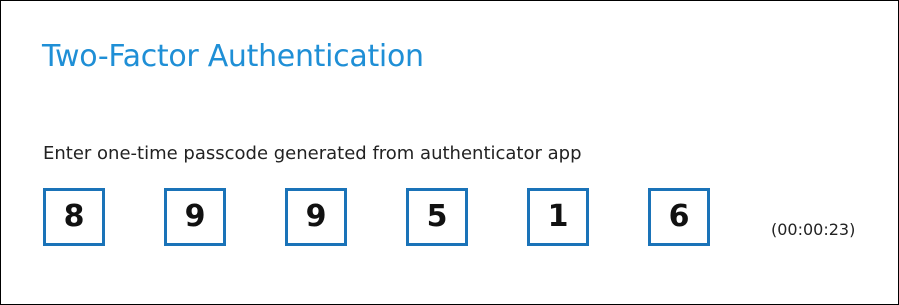 Image resolution: width=899 pixels, height=305 pixels. Describe the element at coordinates (813, 229) in the screenshot. I see `countdown-timer: (00:00:23)` at that location.